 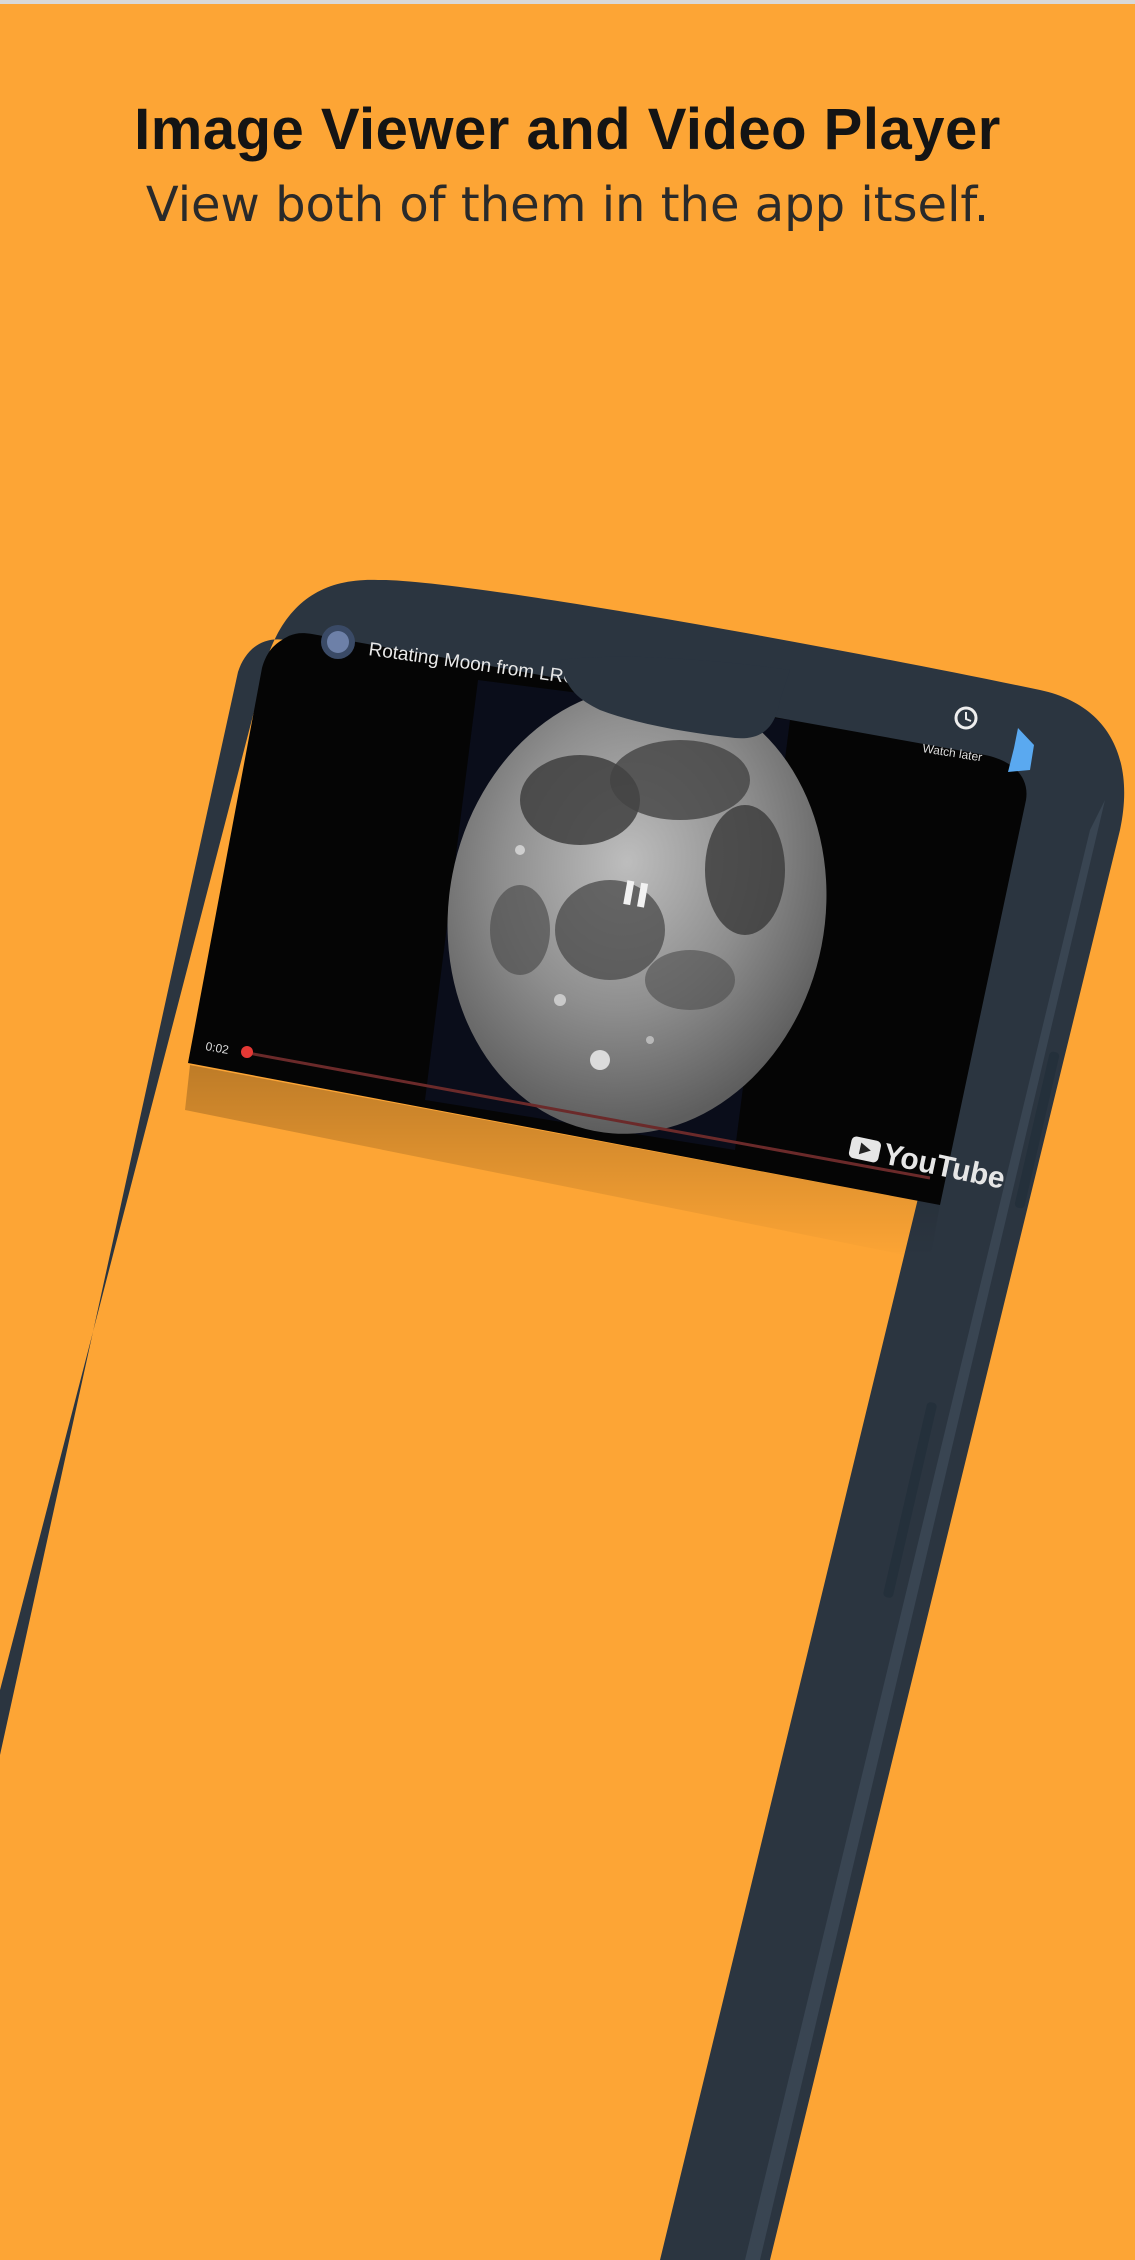 What do you see at coordinates (247, 1052) in the screenshot?
I see `progress-scrubber` at bounding box center [247, 1052].